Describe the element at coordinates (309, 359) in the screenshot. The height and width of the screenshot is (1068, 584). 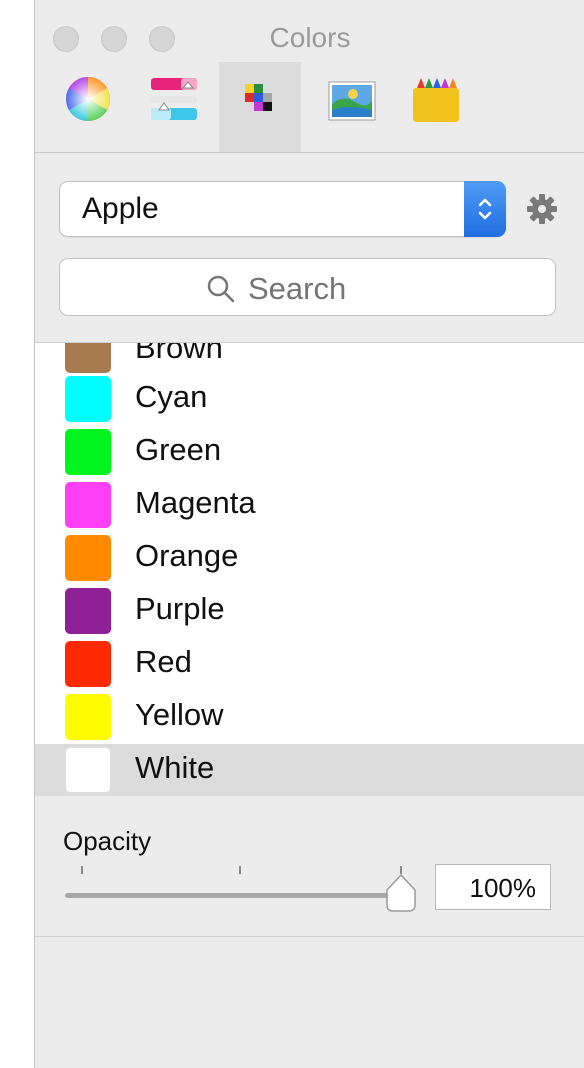
I see `list-item: Brown` at that location.